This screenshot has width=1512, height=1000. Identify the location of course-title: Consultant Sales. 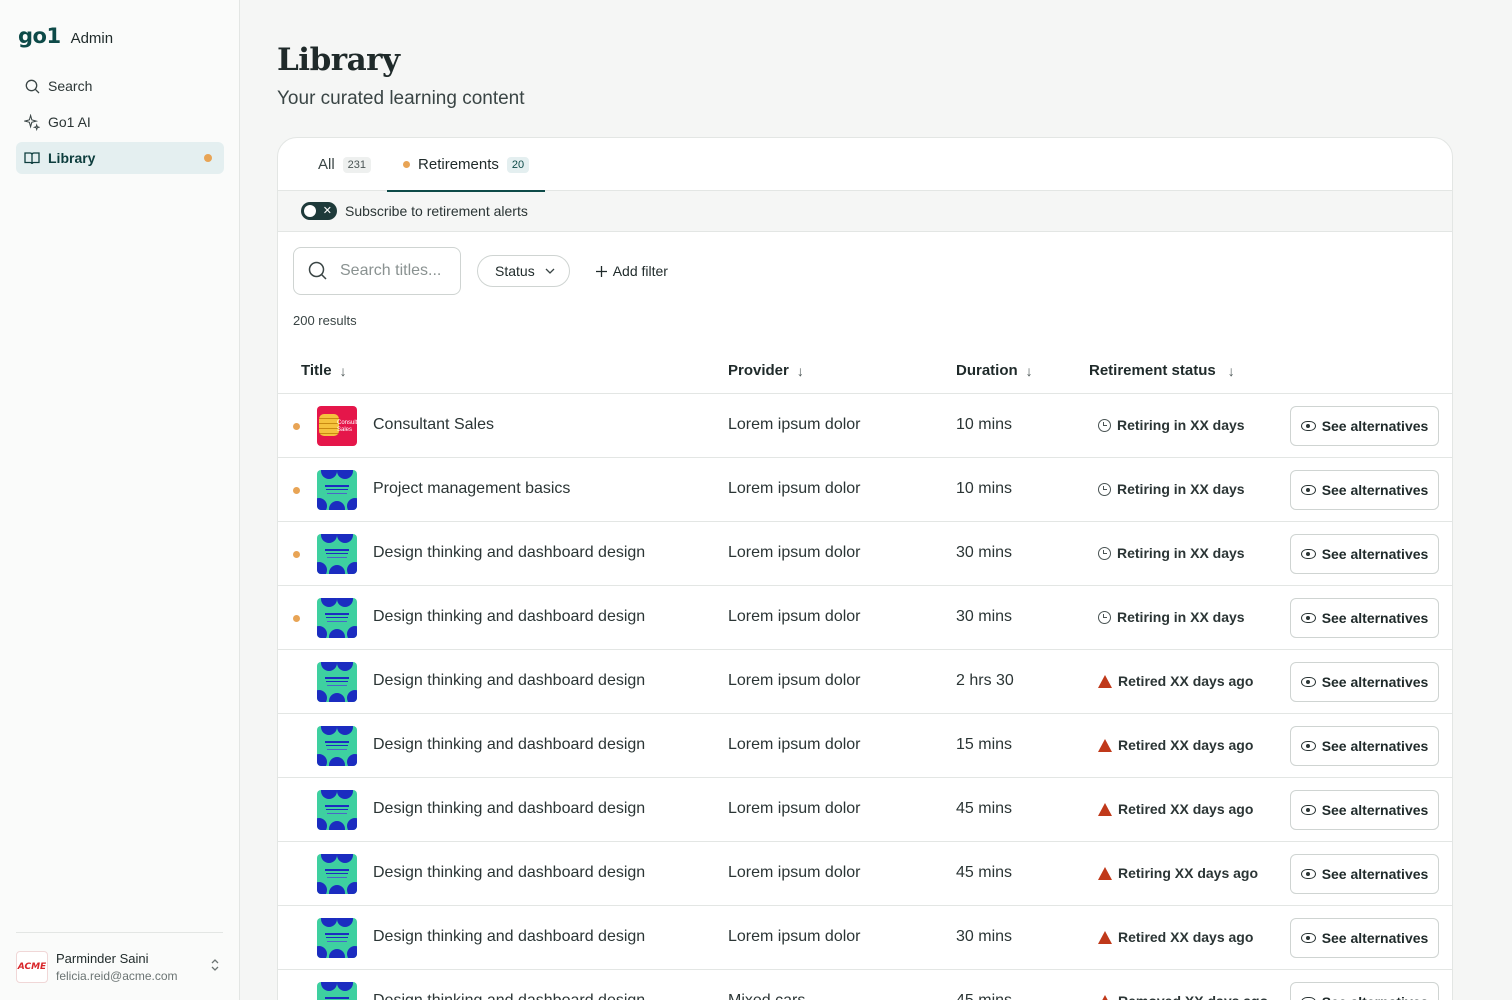
(433, 425).